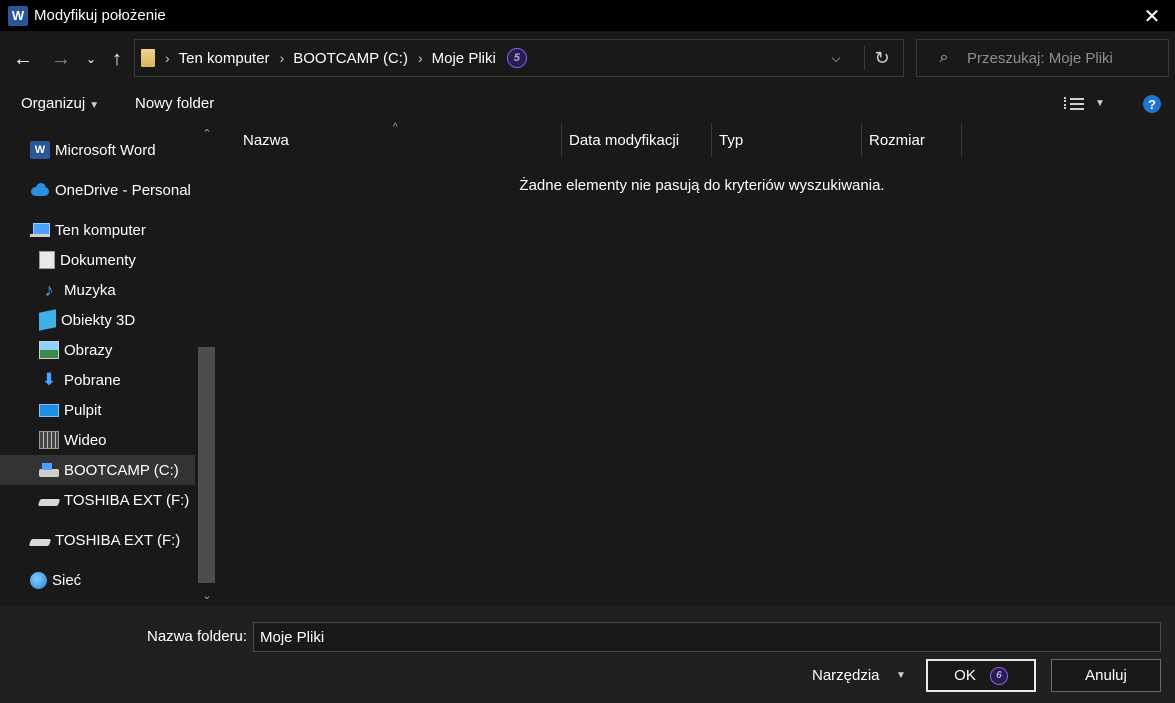 The image size is (1175, 703). I want to click on forward-arrow-icon: →, so click(61, 59).